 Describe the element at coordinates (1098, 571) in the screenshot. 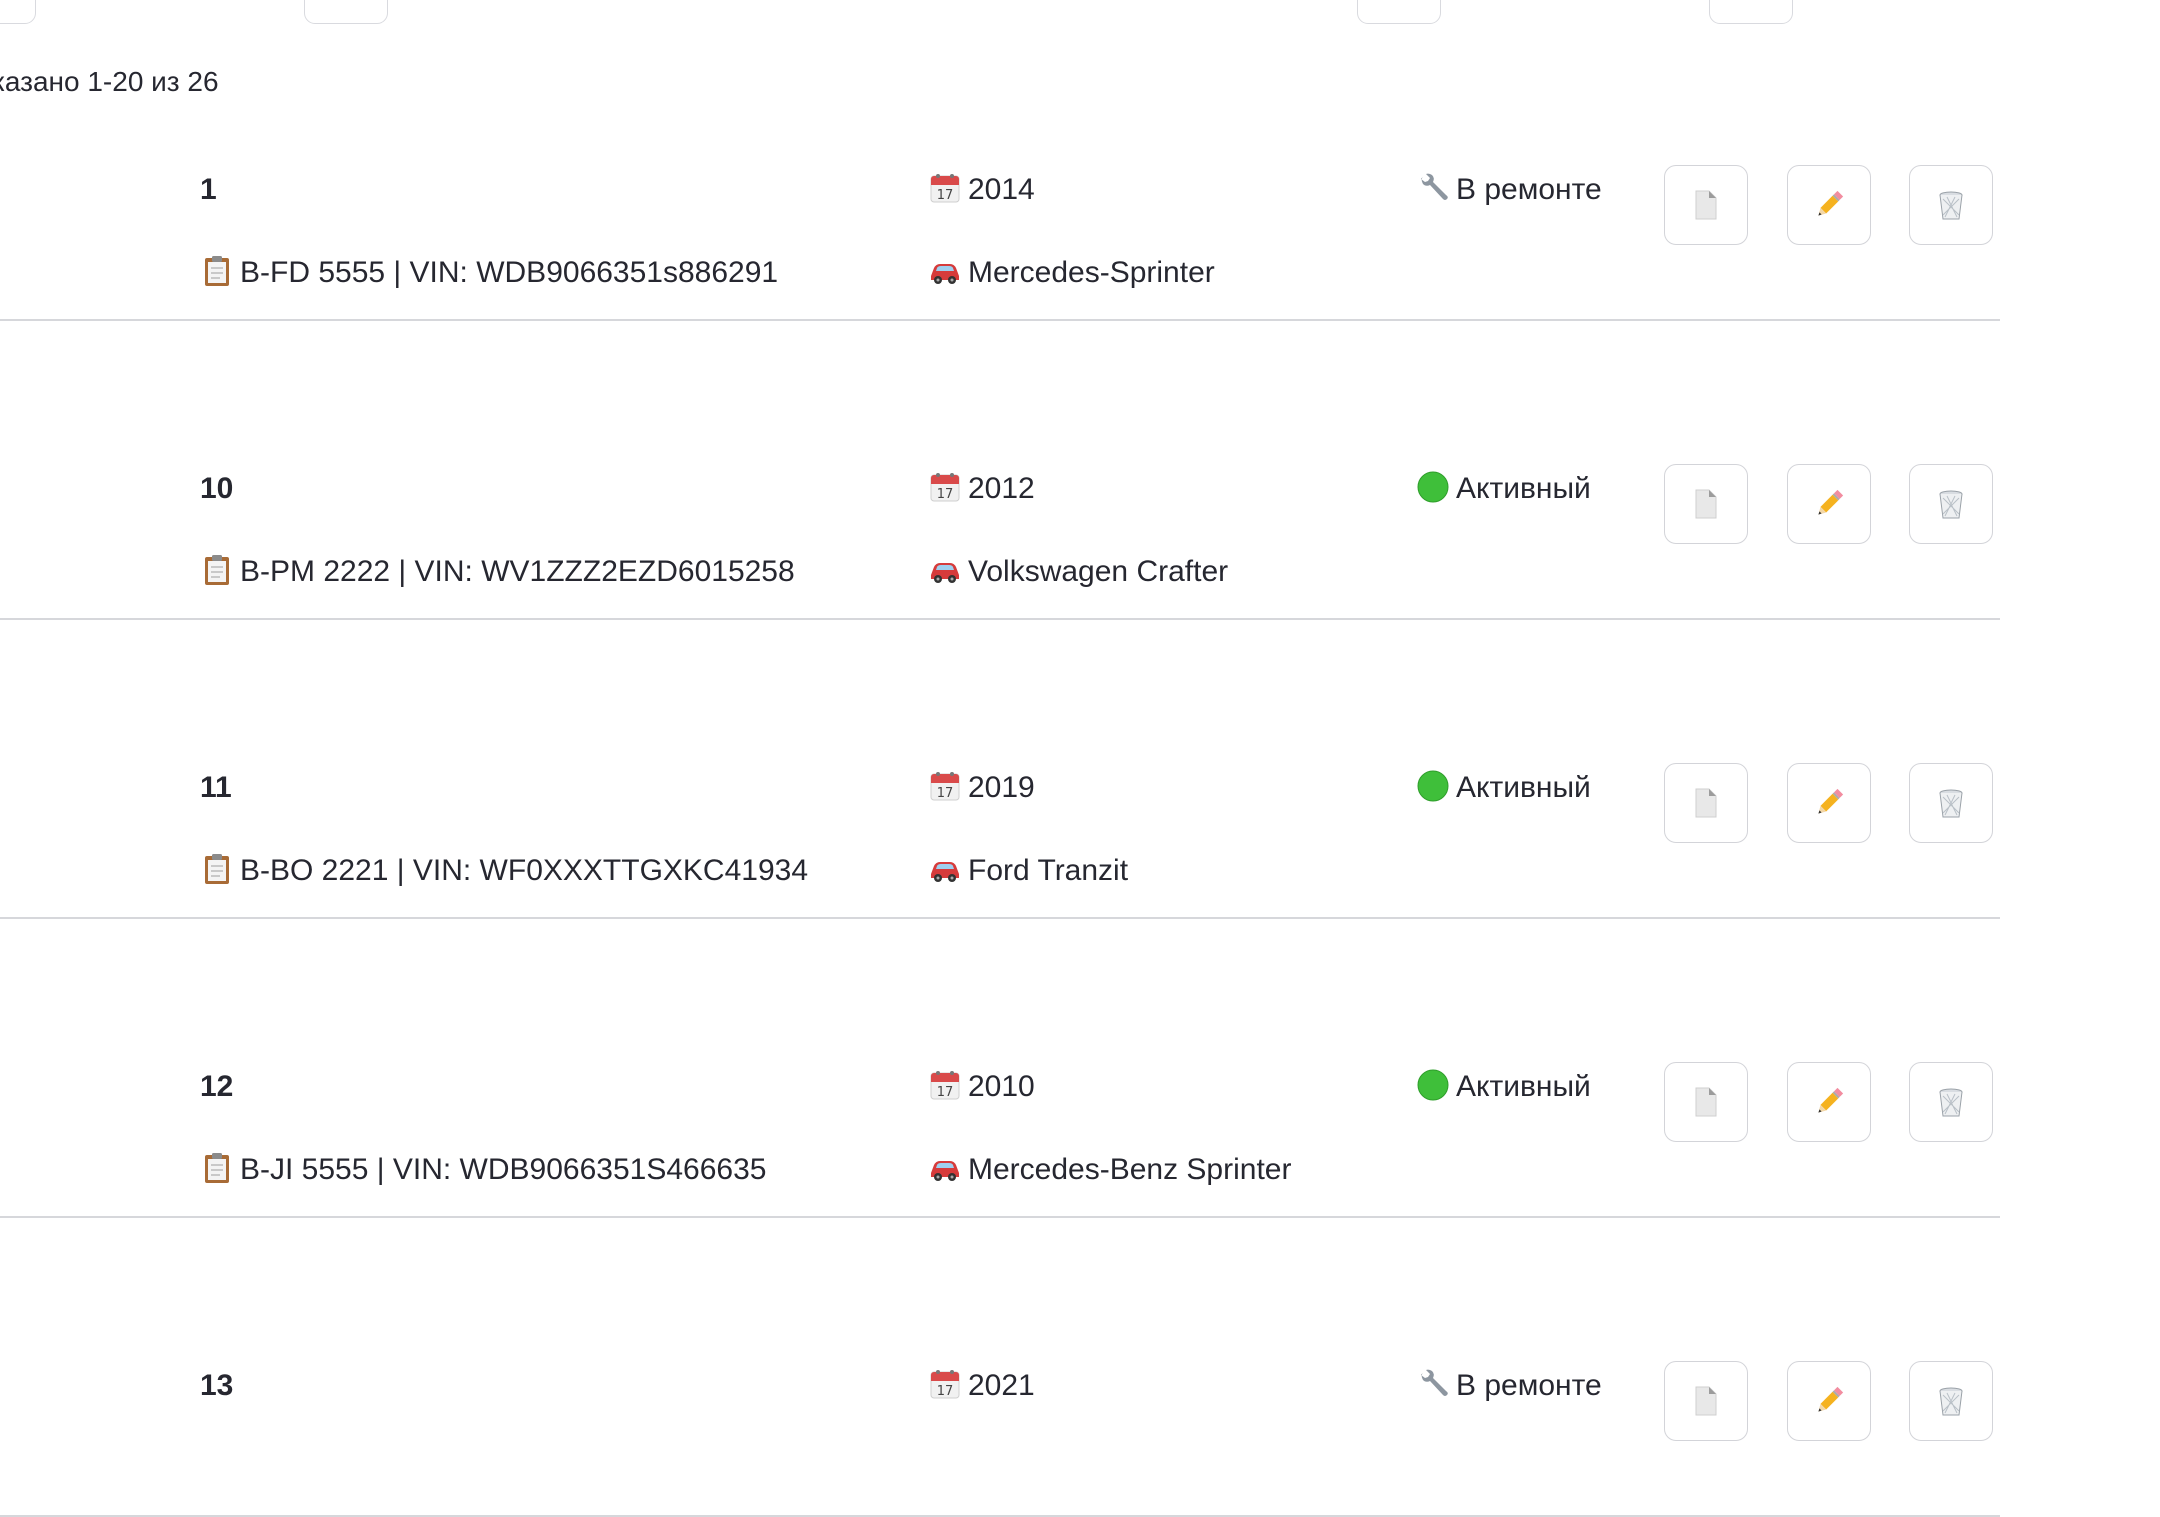

I see `vehicle-model-text: Volkswagen Crafter` at that location.